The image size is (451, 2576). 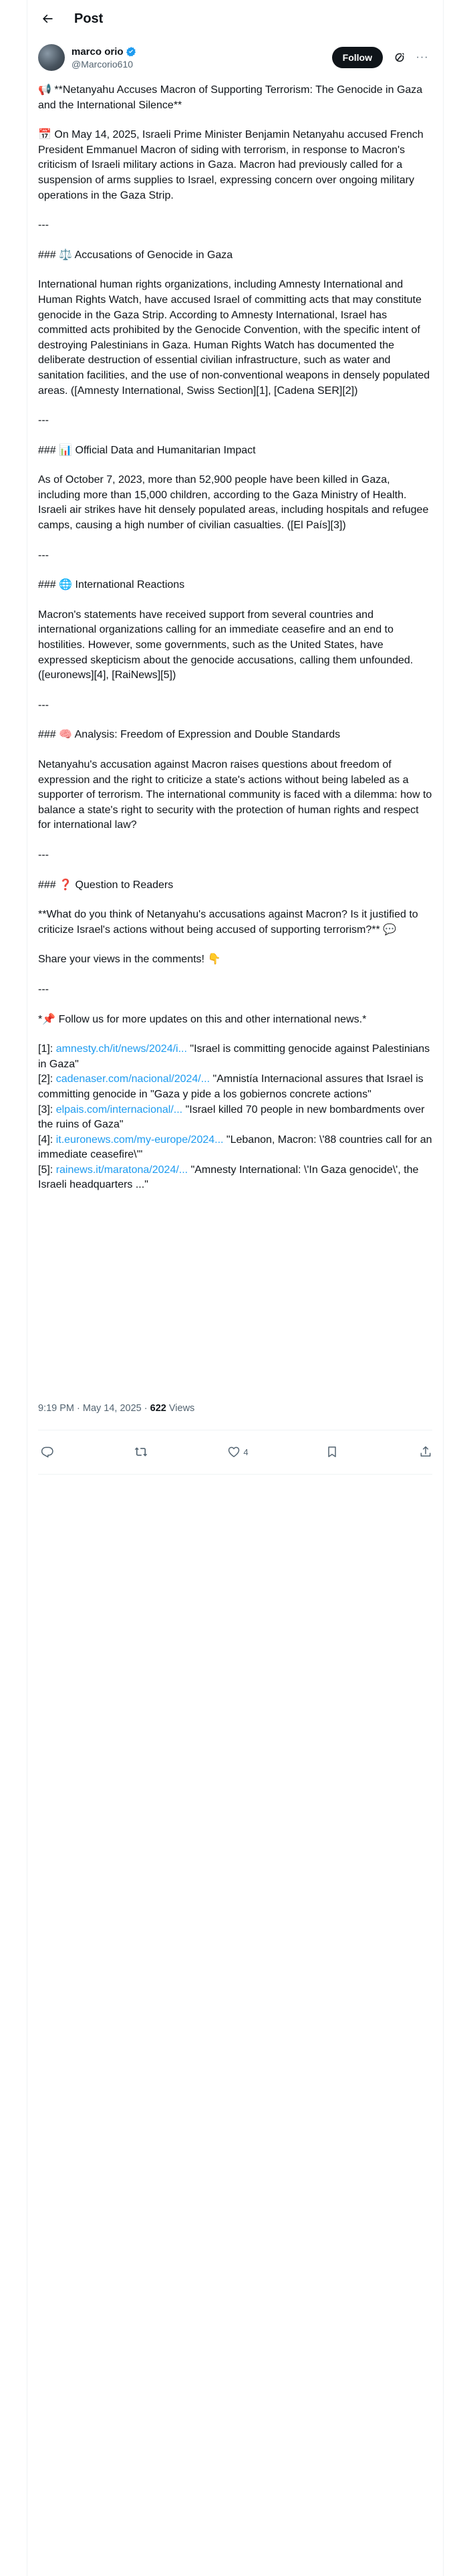 I want to click on top-bar: Post, so click(x=235, y=18).